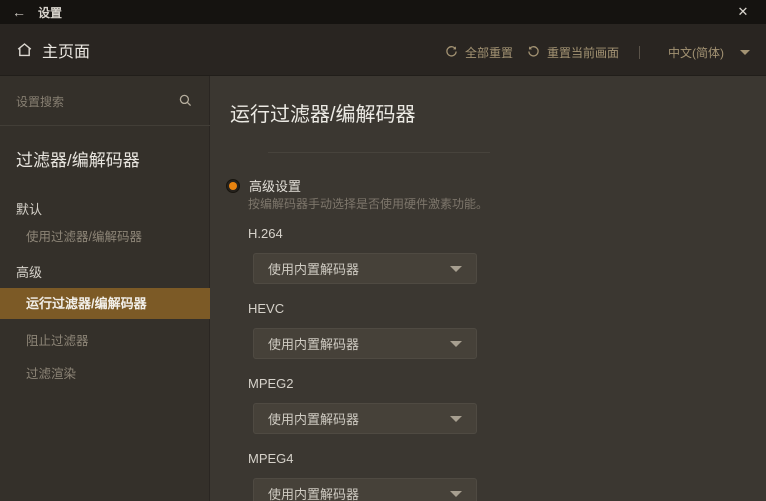 The width and height of the screenshot is (766, 501). Describe the element at coordinates (105, 303) in the screenshot. I see `sidebar-item-run-filters-codecs-selected: 运行过滤器/编解码器` at that location.